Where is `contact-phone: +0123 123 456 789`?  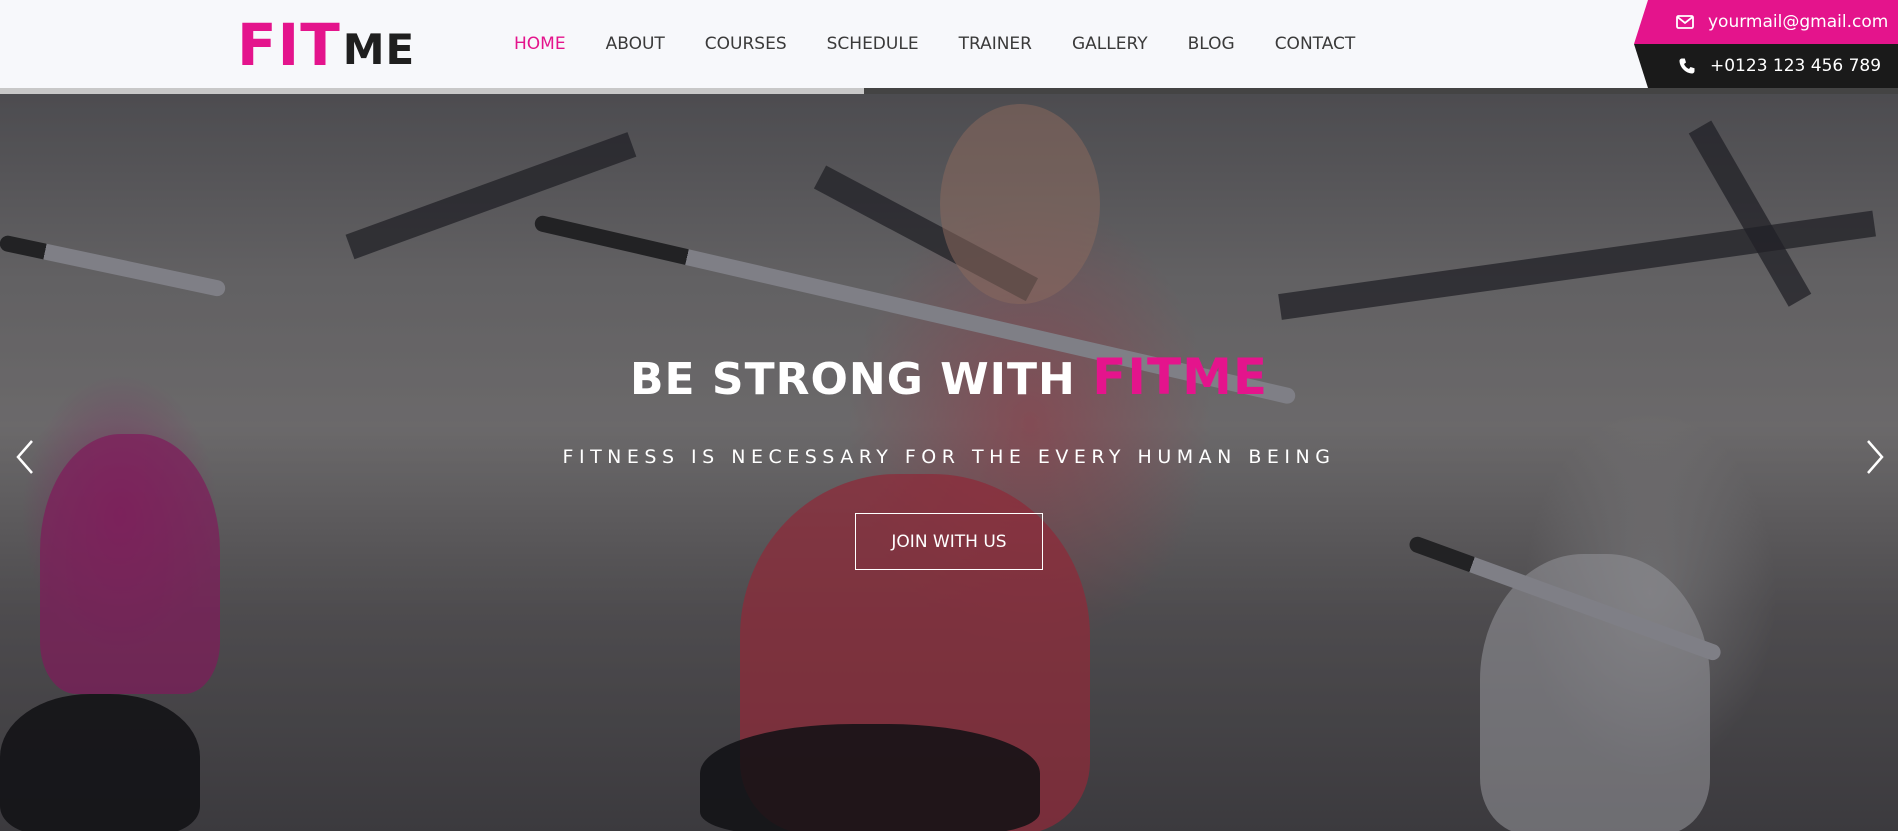 contact-phone: +0123 123 456 789 is located at coordinates (1766, 66).